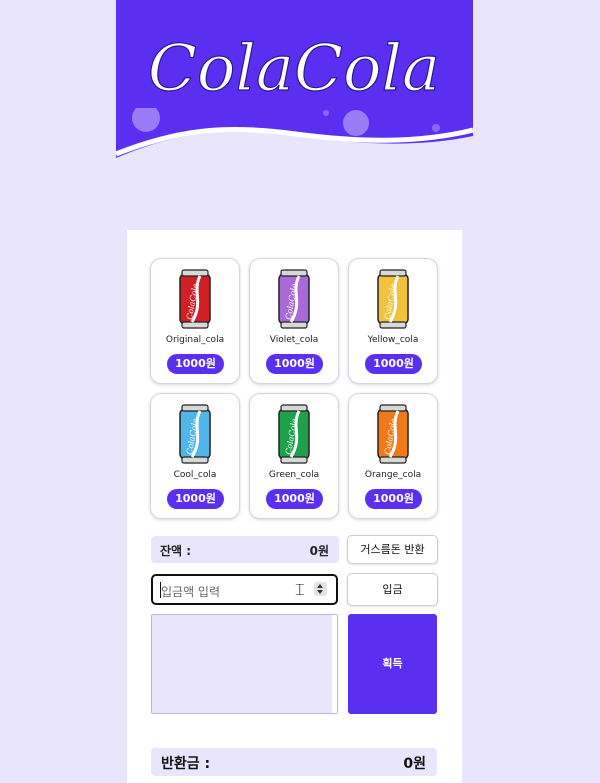 This screenshot has width=600, height=783. Describe the element at coordinates (392, 589) in the screenshot. I see `deposit-button: 입금` at that location.